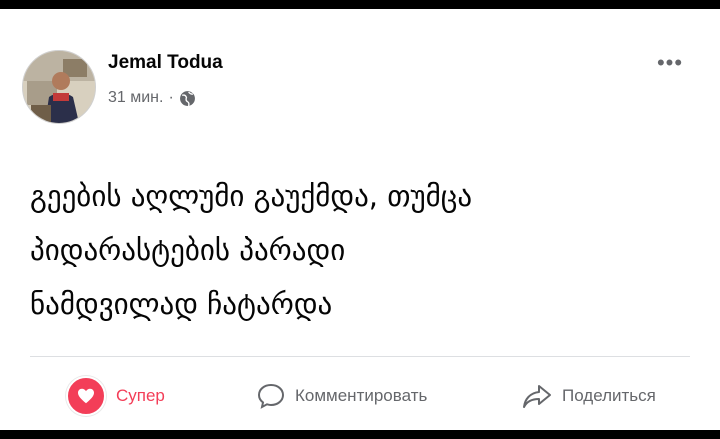 The width and height of the screenshot is (720, 439). Describe the element at coordinates (670, 62) in the screenshot. I see `more-options-button: •••` at that location.